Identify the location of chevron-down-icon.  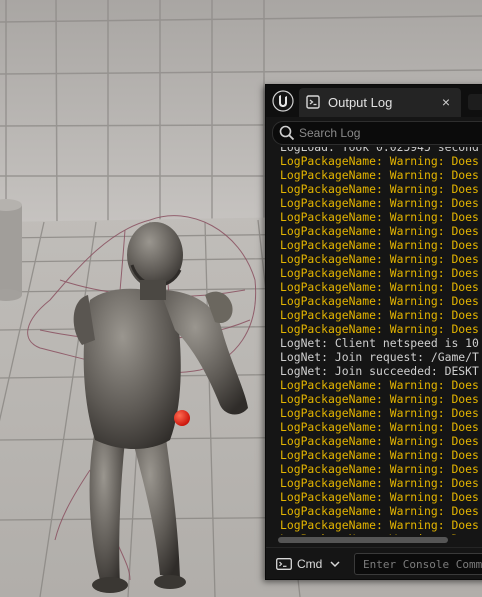
(335, 564).